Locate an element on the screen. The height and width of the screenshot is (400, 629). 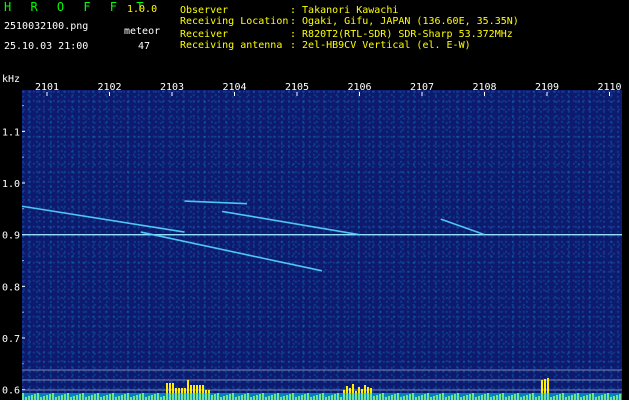
y-axis-label: kHz is located at coordinates (11, 79).